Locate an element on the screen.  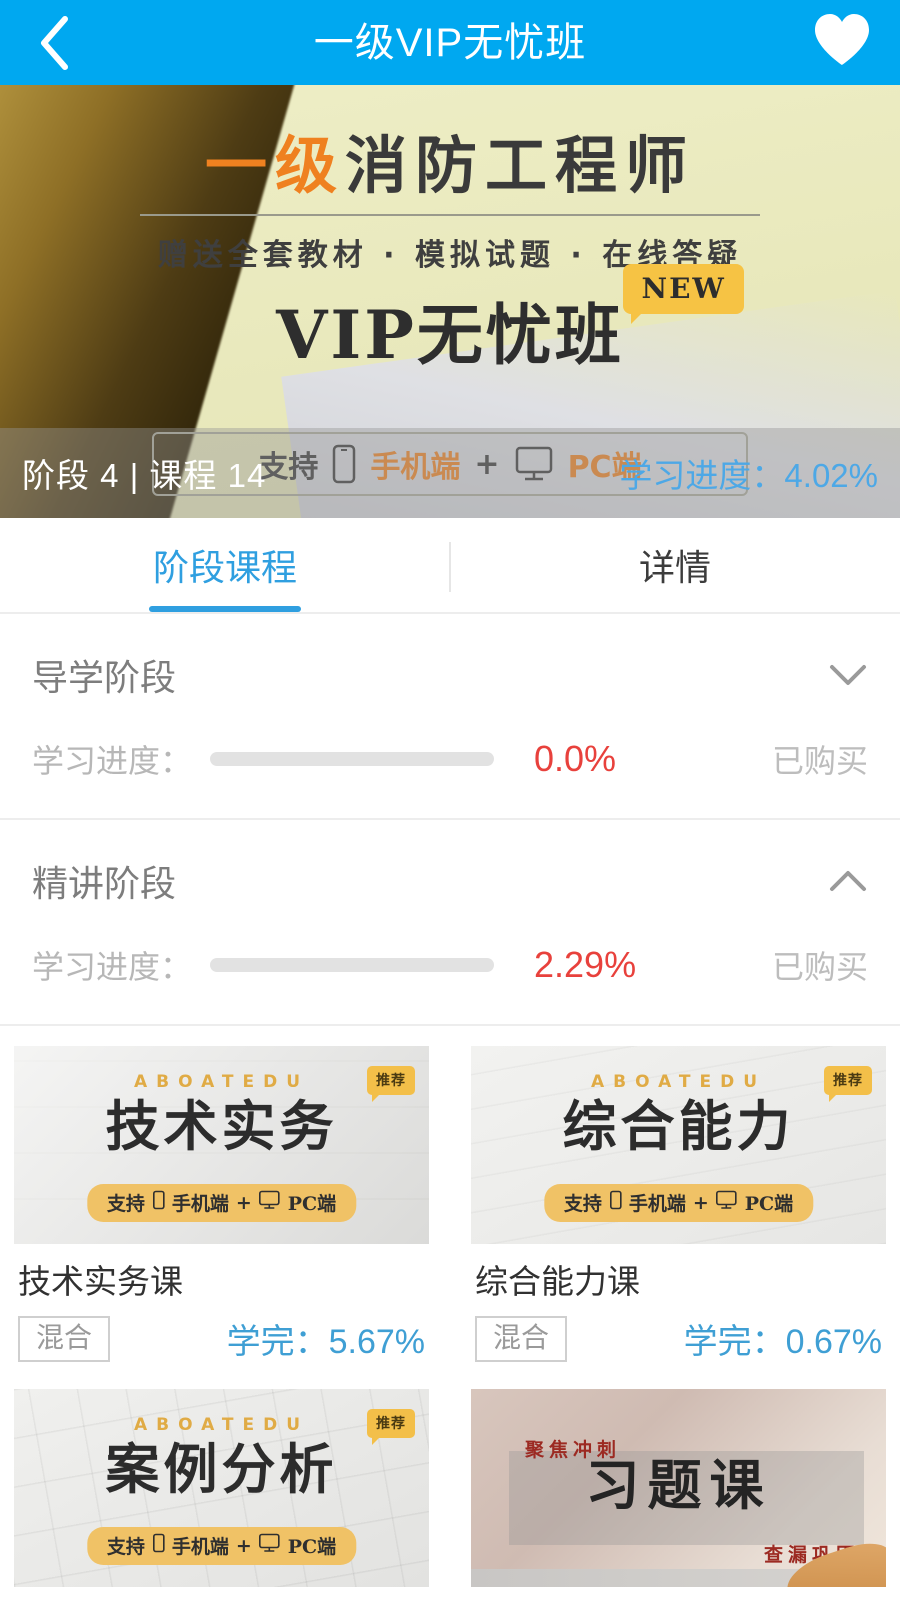
banner-divider is located at coordinates (450, 215).